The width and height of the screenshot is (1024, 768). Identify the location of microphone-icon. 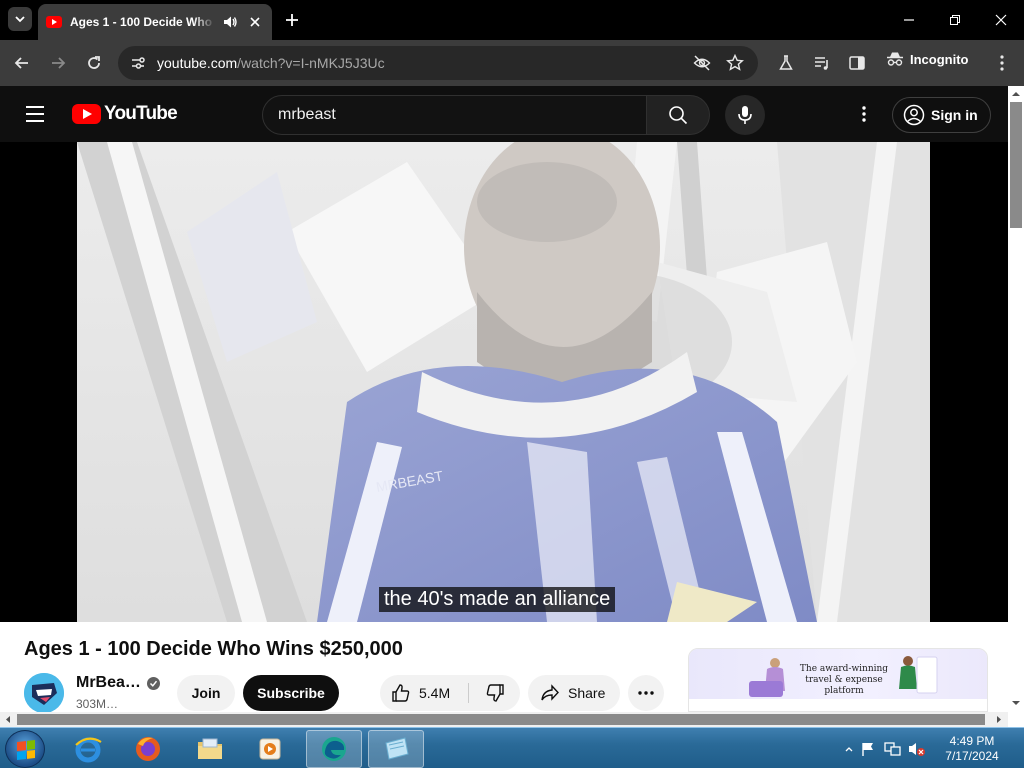
(745, 115).